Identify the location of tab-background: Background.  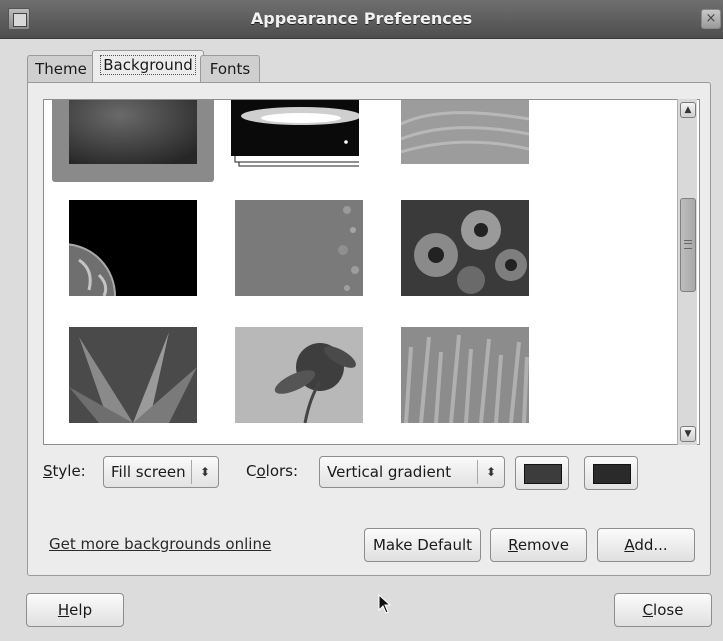
(148, 66).